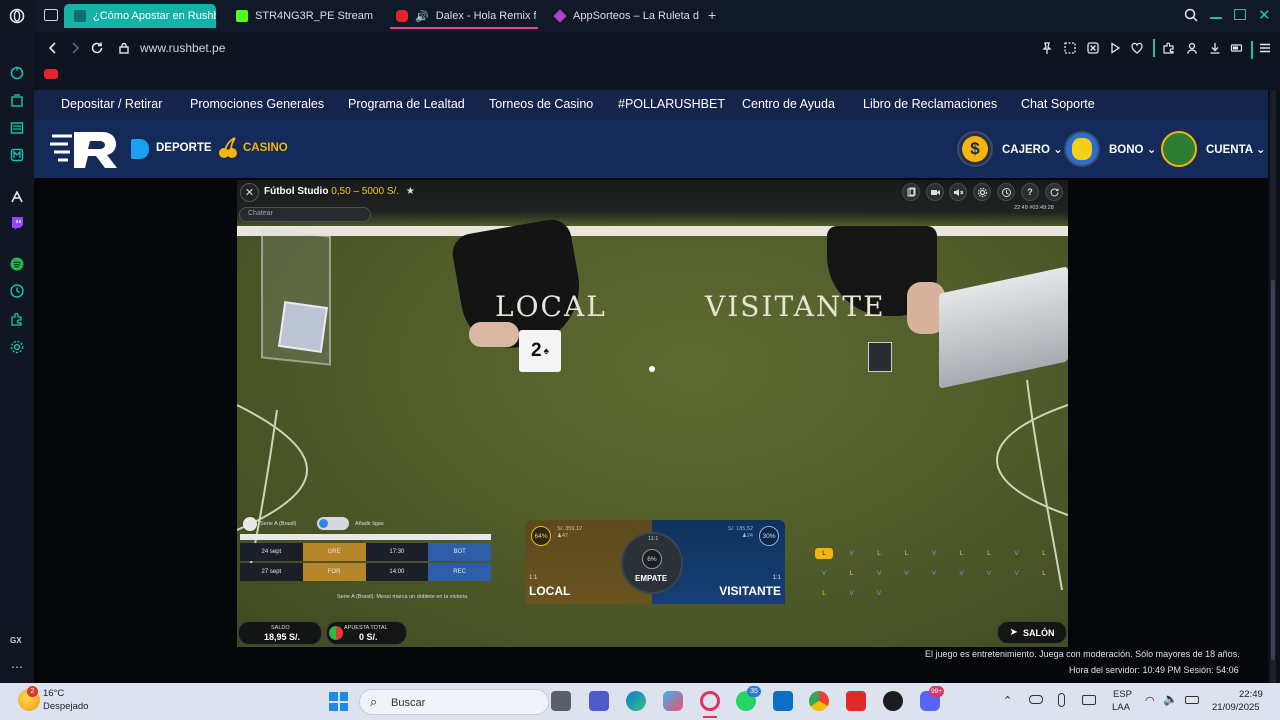  Describe the element at coordinates (278, 524) in the screenshot. I see `league-serie-a: Serie A (Brasil)` at that location.